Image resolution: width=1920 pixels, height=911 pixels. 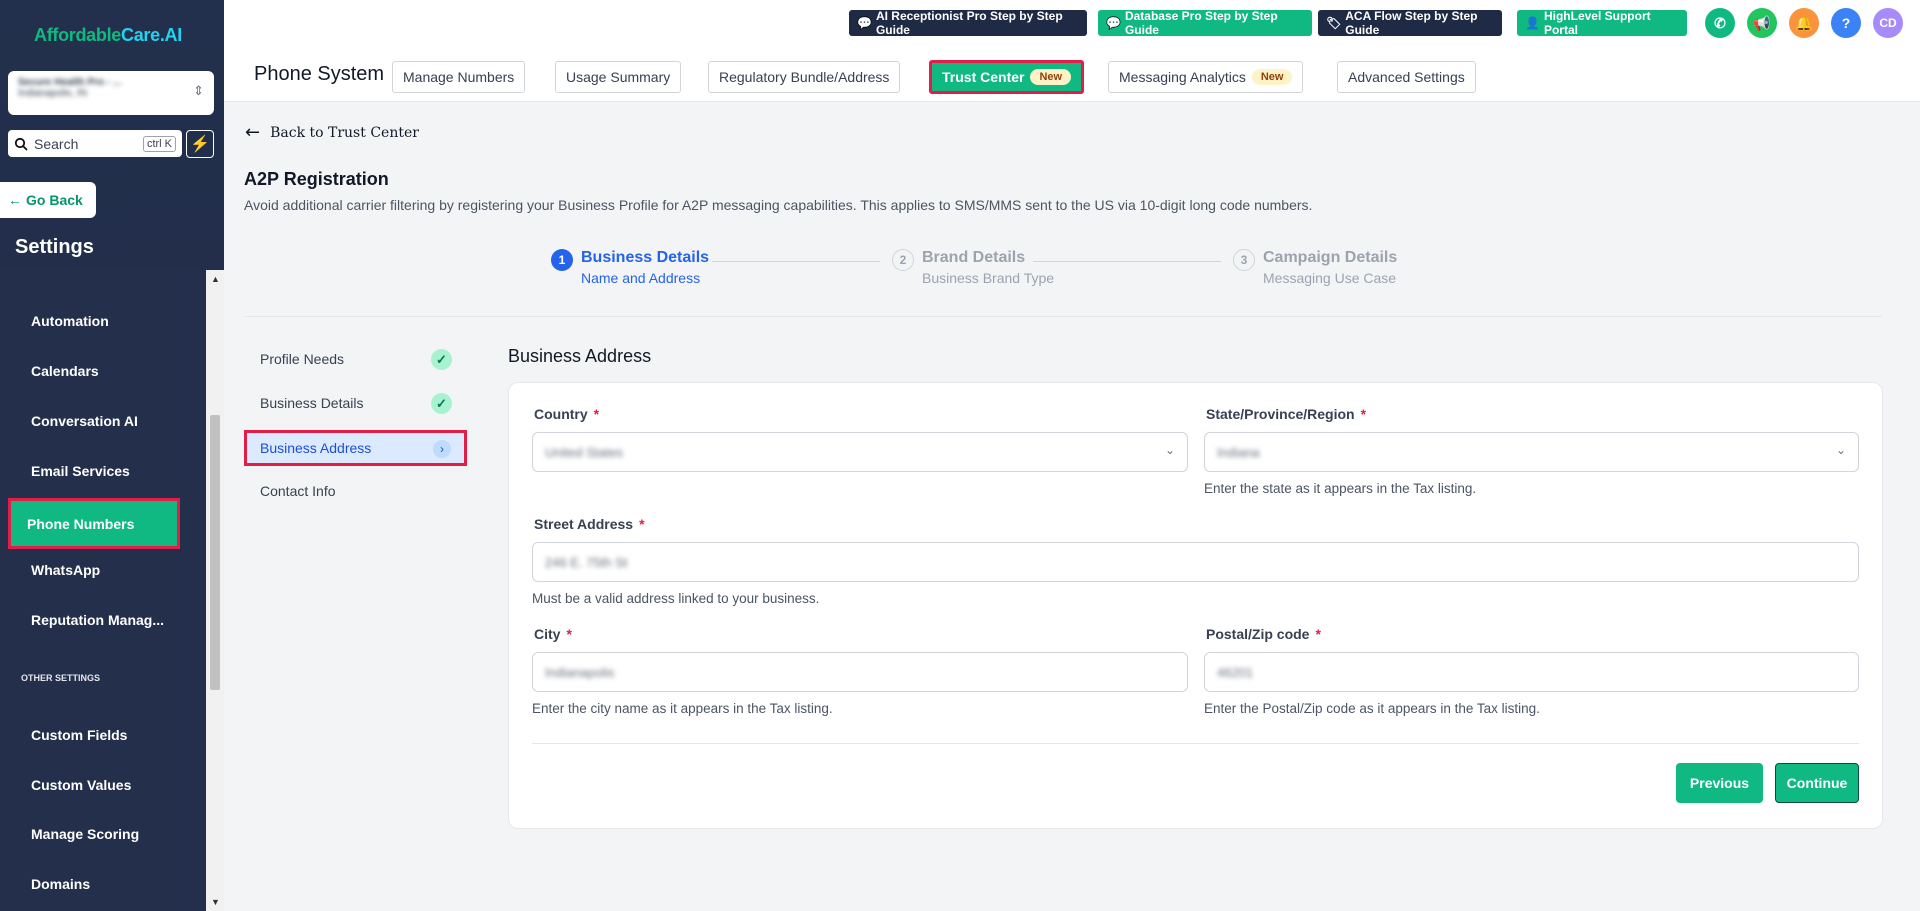 I want to click on tab-trust-center: Trust Center New, so click(x=1007, y=77).